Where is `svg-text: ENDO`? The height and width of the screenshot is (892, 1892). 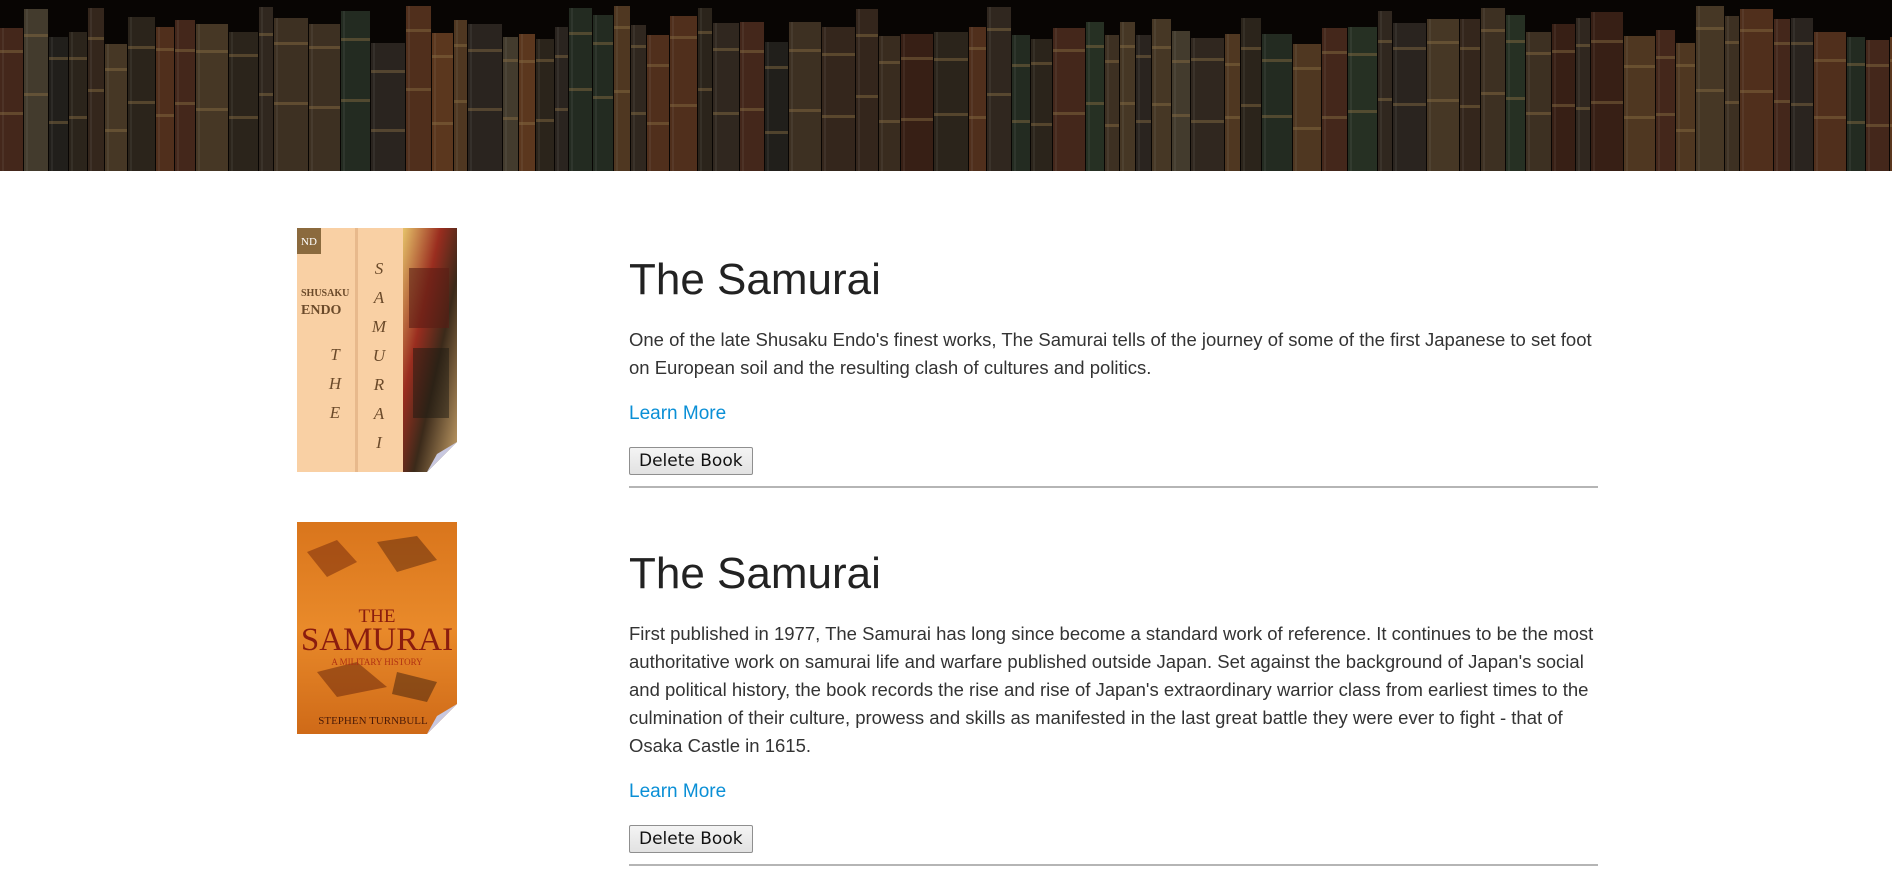 svg-text: ENDO is located at coordinates (321, 310).